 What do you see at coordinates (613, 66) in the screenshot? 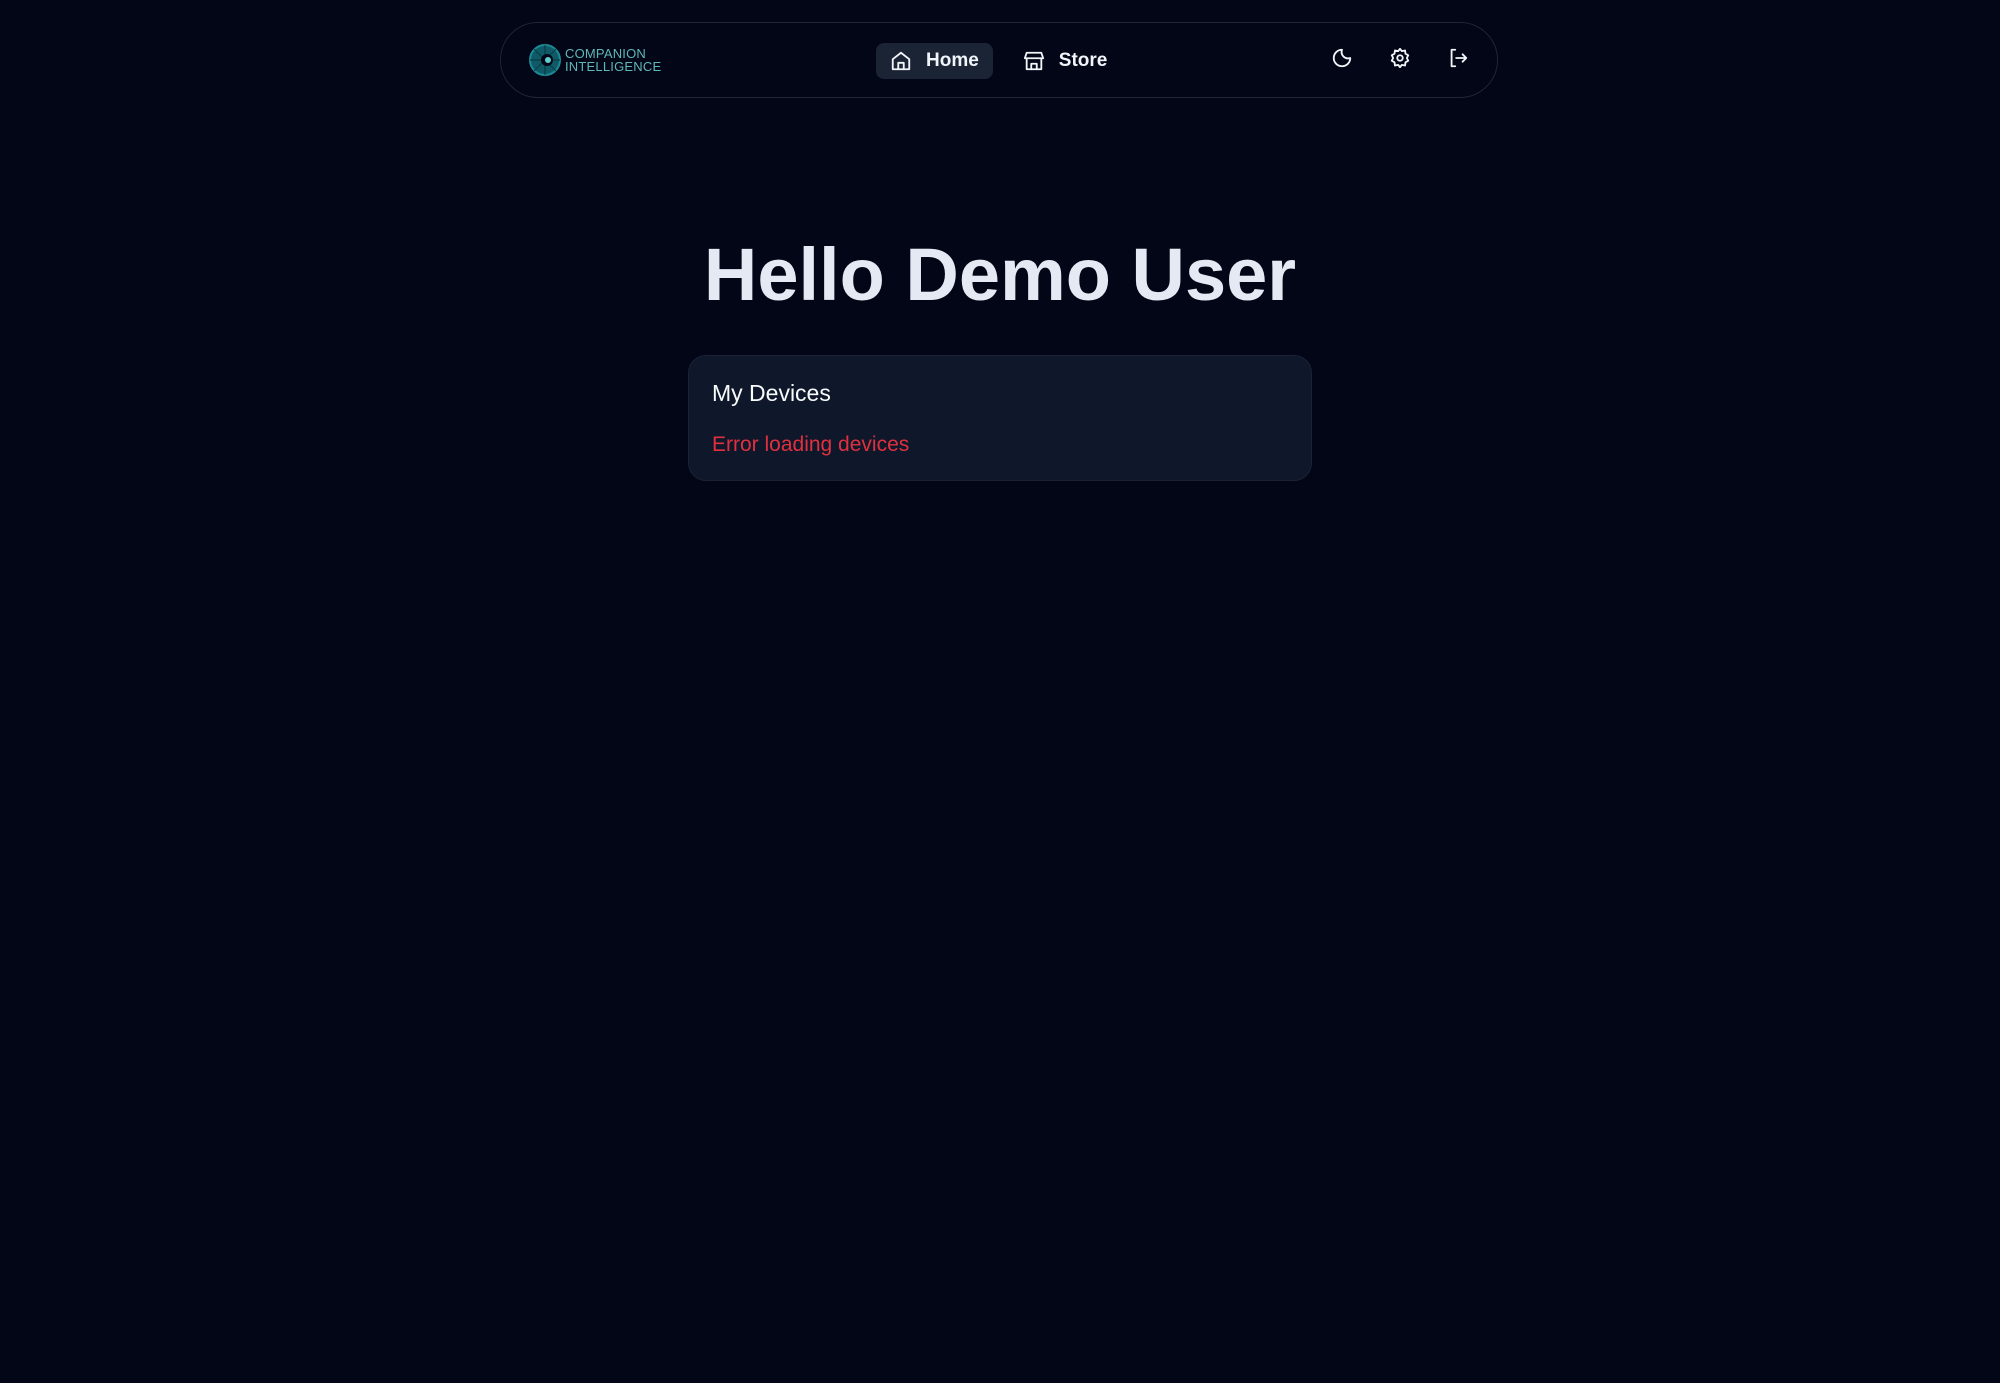
I see `logo-text-line2: INTELLIGENCE` at bounding box center [613, 66].